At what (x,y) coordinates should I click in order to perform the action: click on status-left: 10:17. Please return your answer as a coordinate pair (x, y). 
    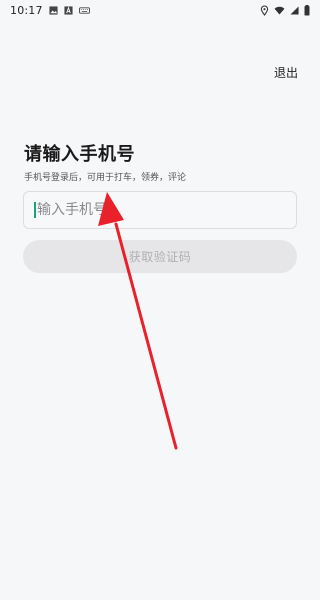
    Looking at the image, I should click on (50, 10).